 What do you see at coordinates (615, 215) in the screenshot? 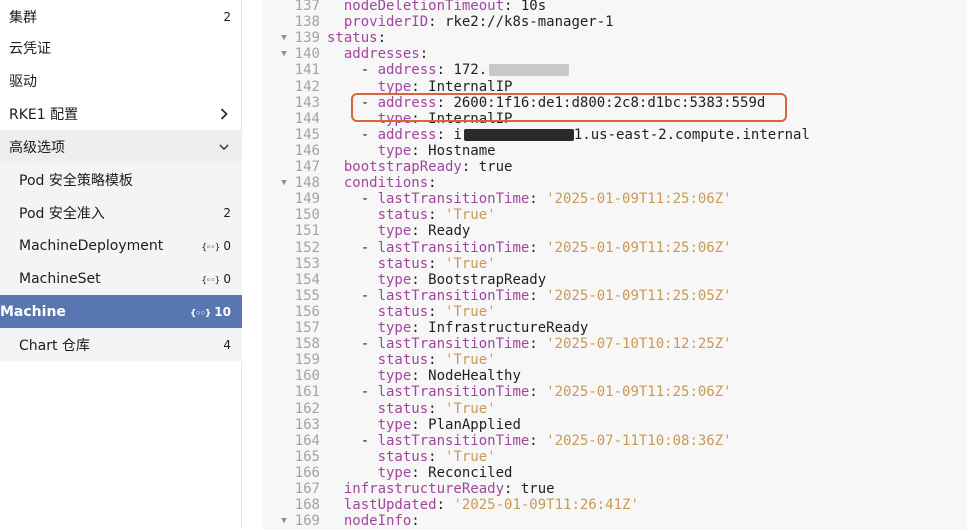
I see `code-line: 150 status: 'True'` at bounding box center [615, 215].